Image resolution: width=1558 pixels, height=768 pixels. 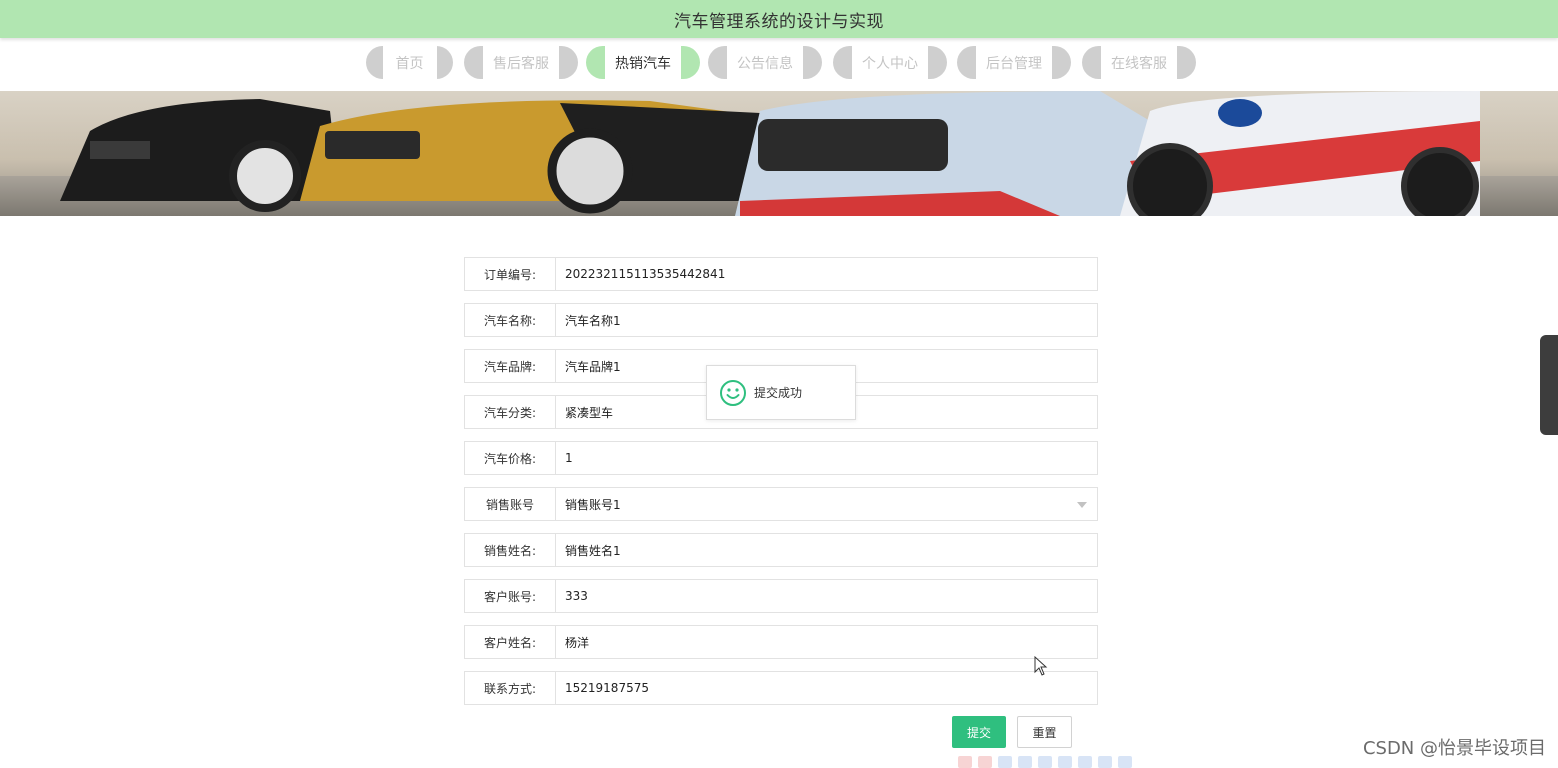 I want to click on contact-input, so click(x=827, y=688).